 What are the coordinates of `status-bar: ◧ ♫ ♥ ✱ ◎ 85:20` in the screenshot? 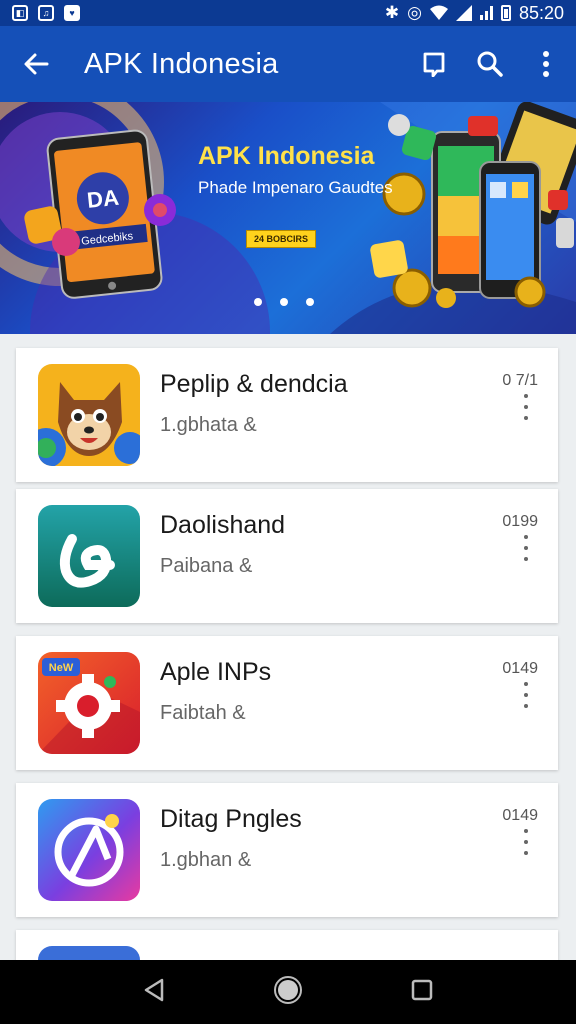 It's located at (288, 13).